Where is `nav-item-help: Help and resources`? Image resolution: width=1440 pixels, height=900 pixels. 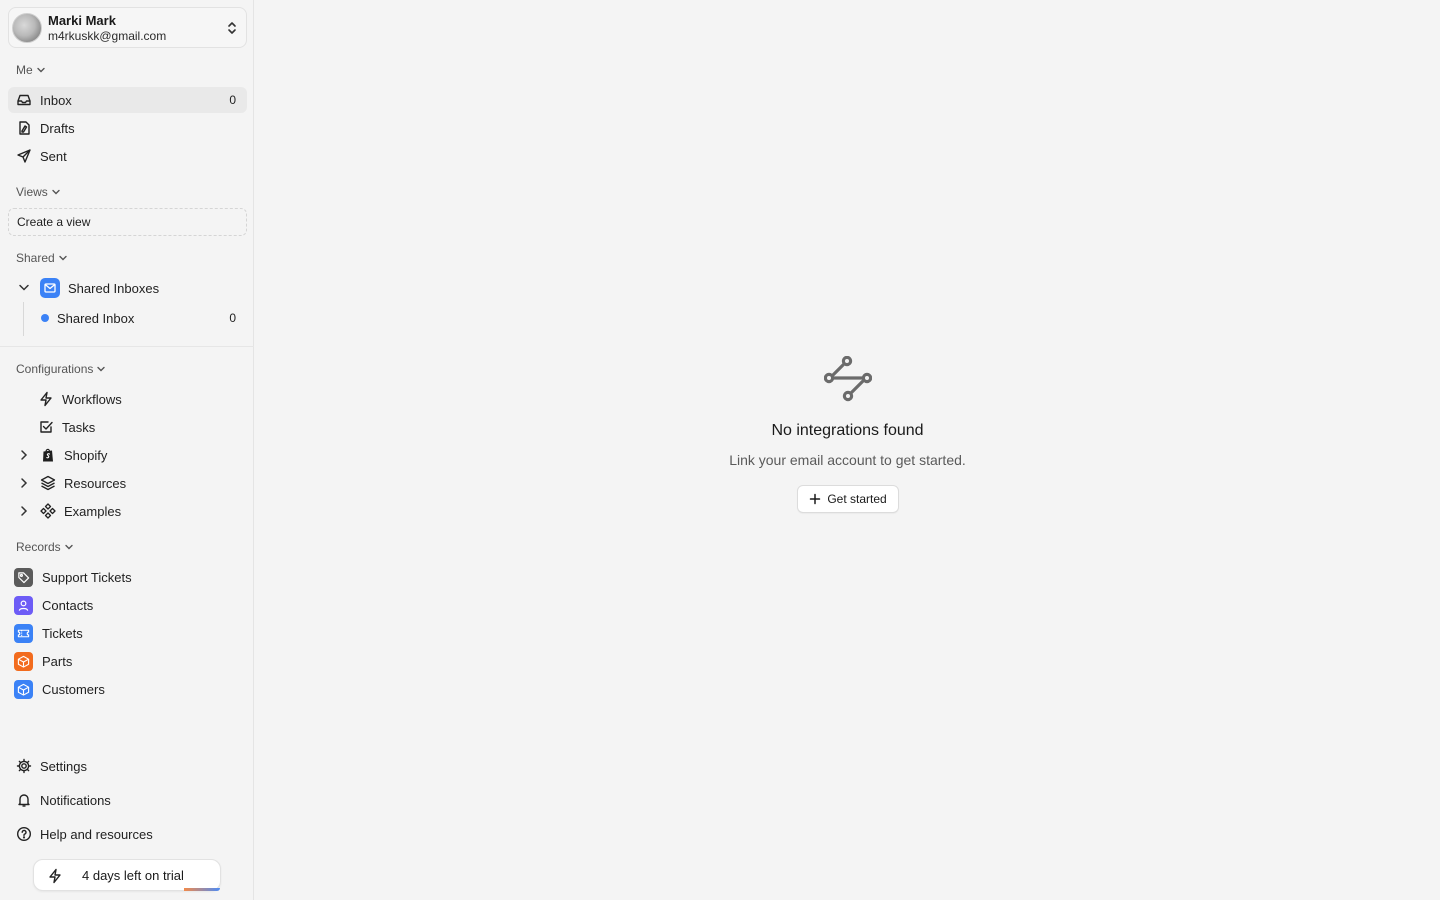
nav-item-help: Help and resources is located at coordinates (127, 834).